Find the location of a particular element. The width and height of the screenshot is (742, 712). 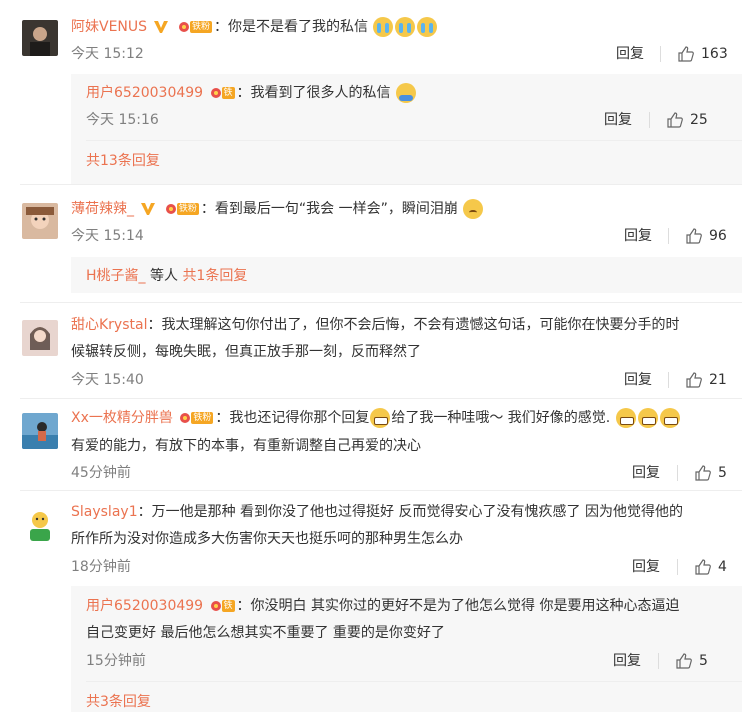

sad-emoji-icon is located at coordinates (473, 209).